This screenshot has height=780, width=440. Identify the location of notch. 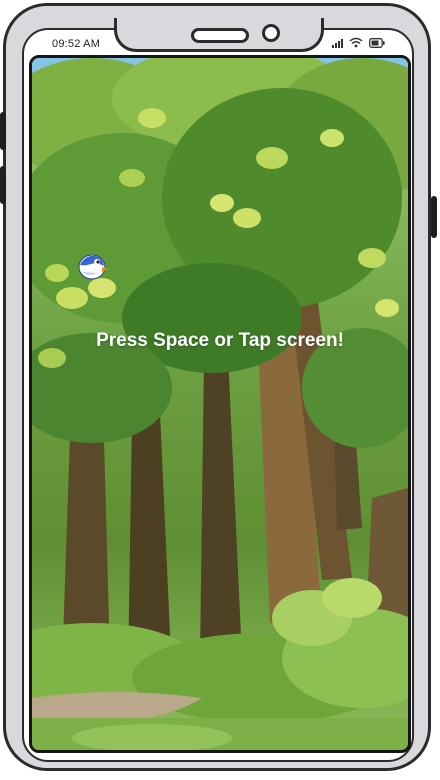
(219, 35).